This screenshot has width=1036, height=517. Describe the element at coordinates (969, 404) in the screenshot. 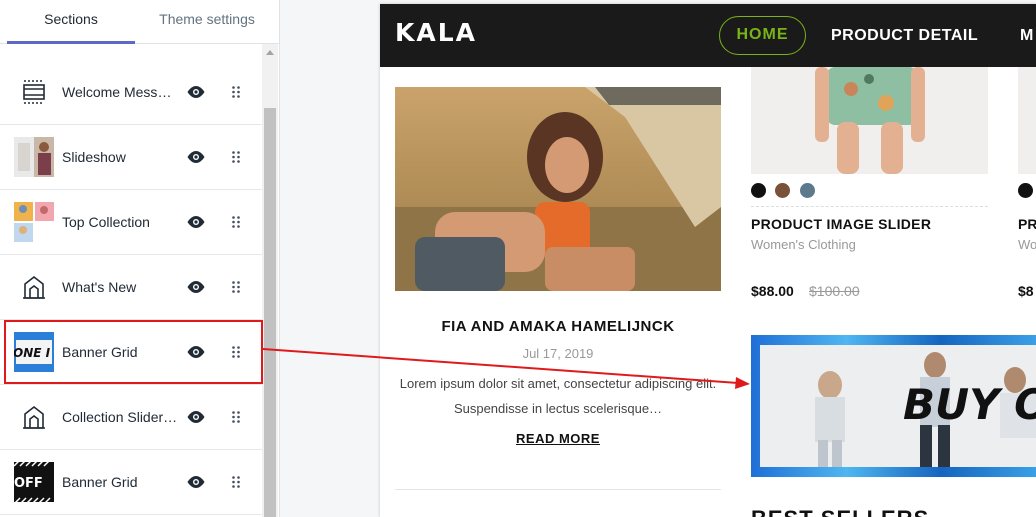

I see `banner-headline: BUY O` at that location.